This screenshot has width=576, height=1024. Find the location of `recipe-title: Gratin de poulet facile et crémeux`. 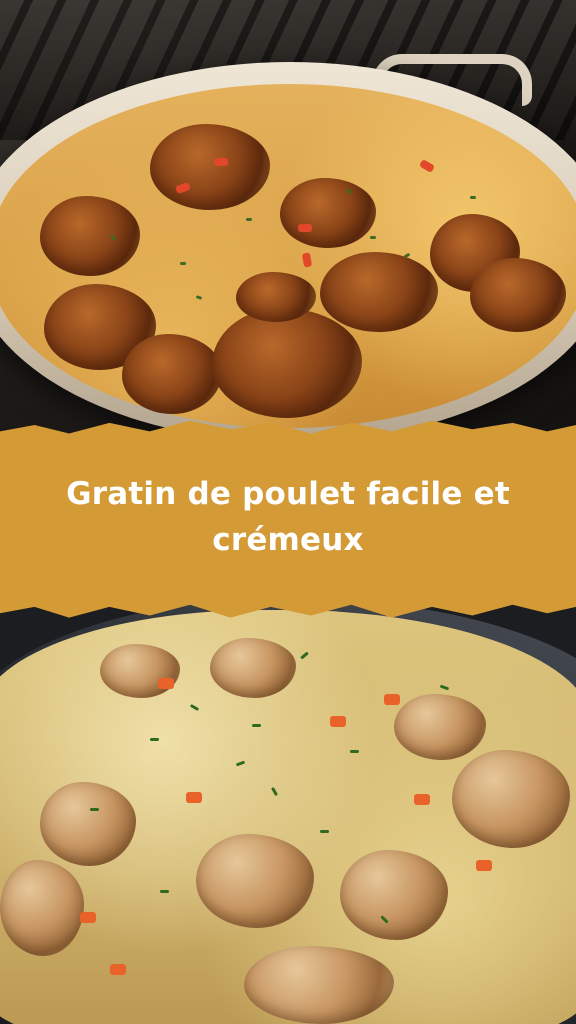

recipe-title: Gratin de poulet facile et crémeux is located at coordinates (288, 517).